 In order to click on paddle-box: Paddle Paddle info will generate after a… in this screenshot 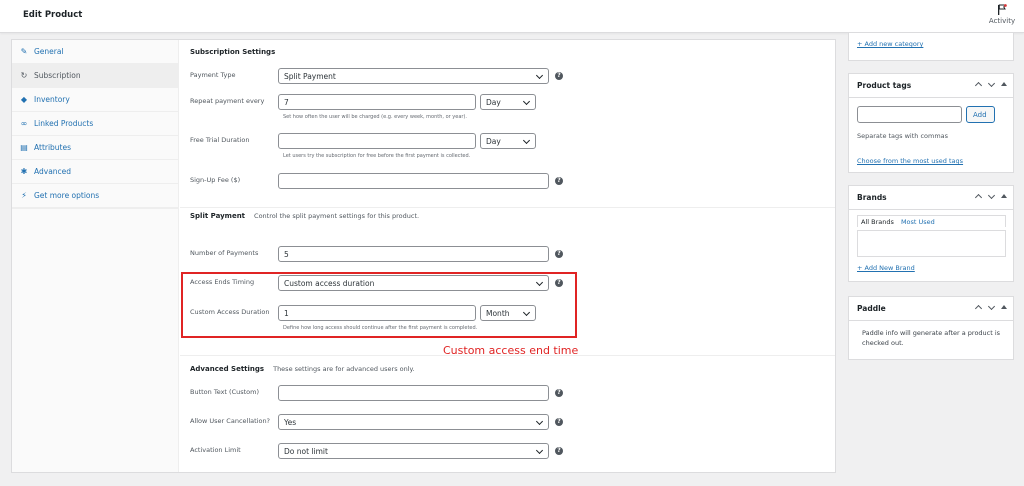, I will do `click(931, 328)`.